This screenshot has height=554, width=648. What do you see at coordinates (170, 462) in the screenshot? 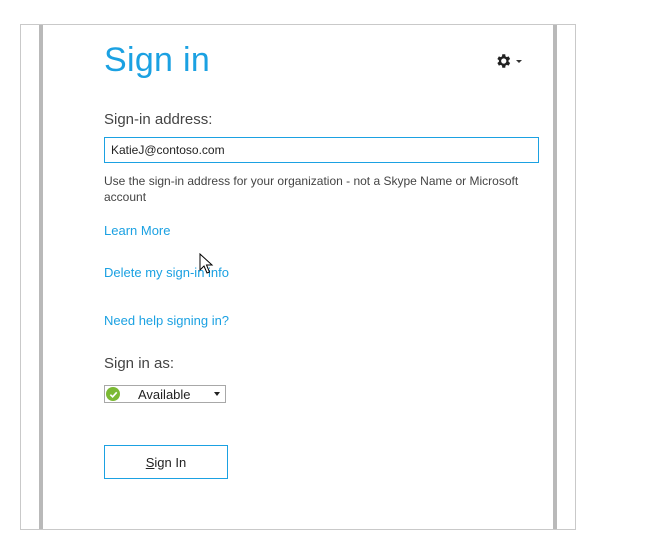
I see `sign-in-button-label: ign In` at bounding box center [170, 462].